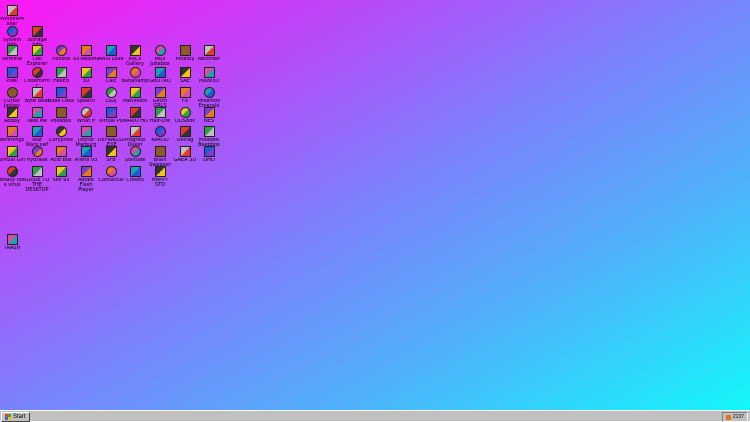  I want to click on desktop-icon: Virtual PC, so click(111, 115).